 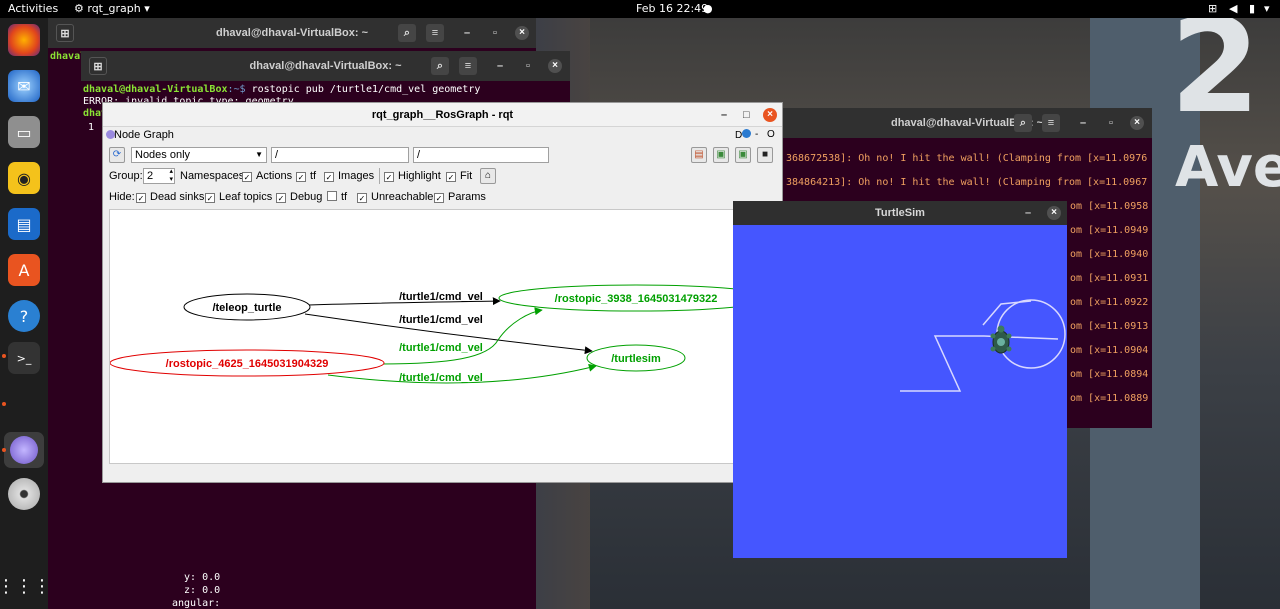 I want to click on checkbox-fit: ✓ Fit, so click(x=459, y=176).